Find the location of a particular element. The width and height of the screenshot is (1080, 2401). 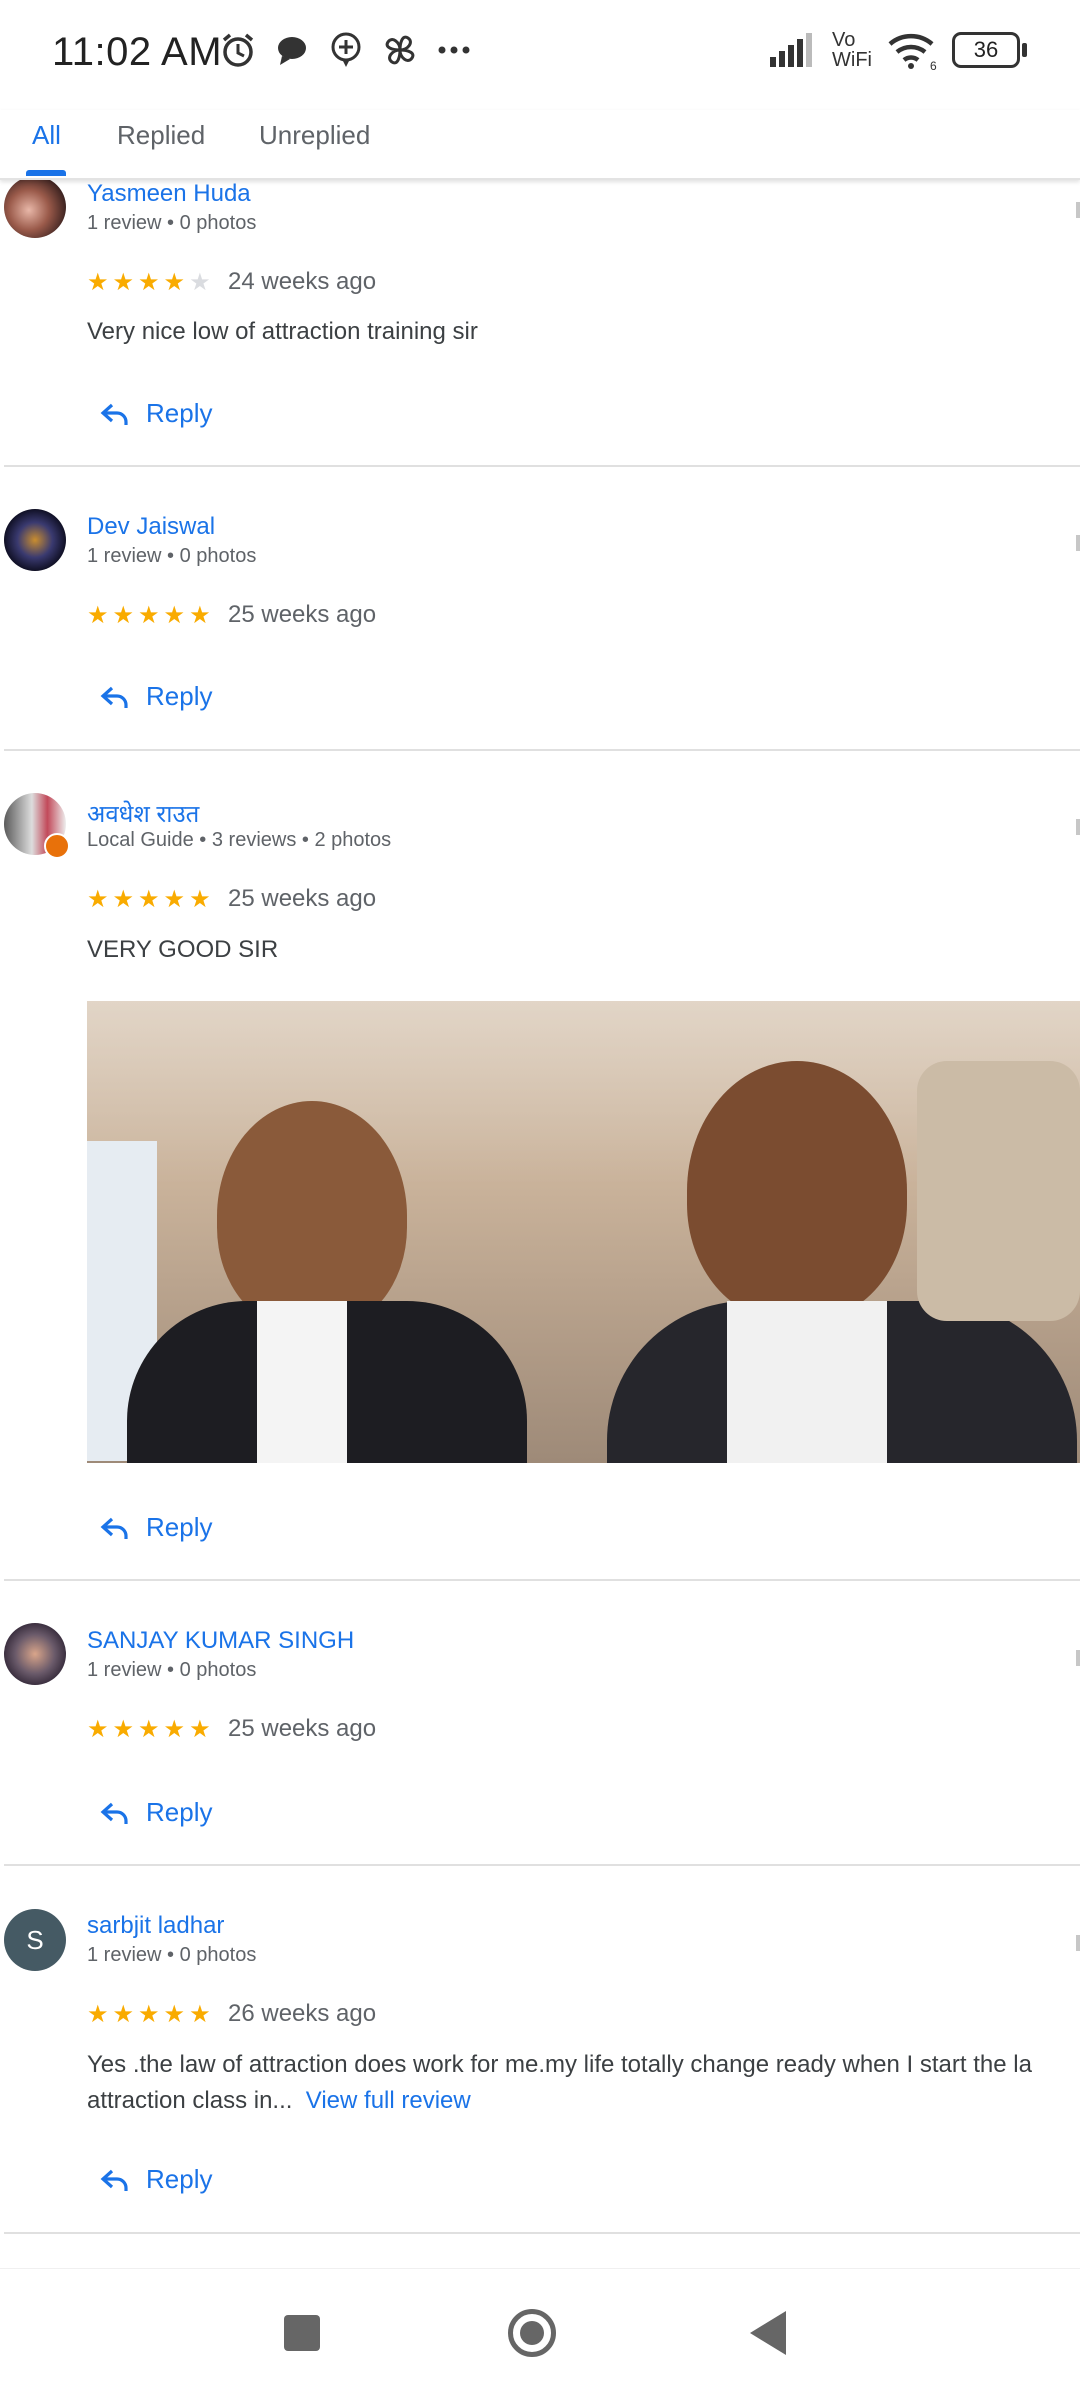

svg-text: 6 is located at coordinates (933, 64).